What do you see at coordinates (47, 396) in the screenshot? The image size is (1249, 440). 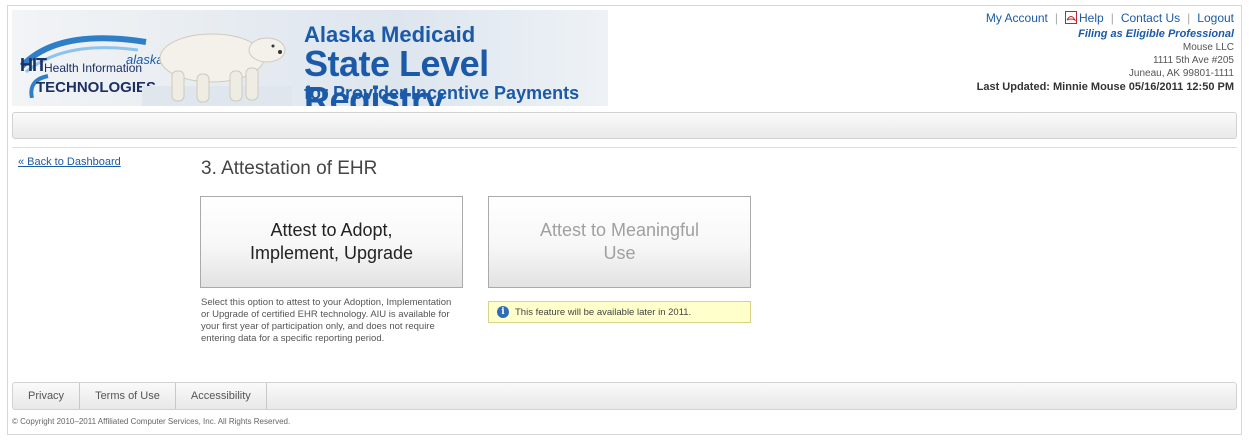 I see `footer-privacy-link: Privacy` at bounding box center [47, 396].